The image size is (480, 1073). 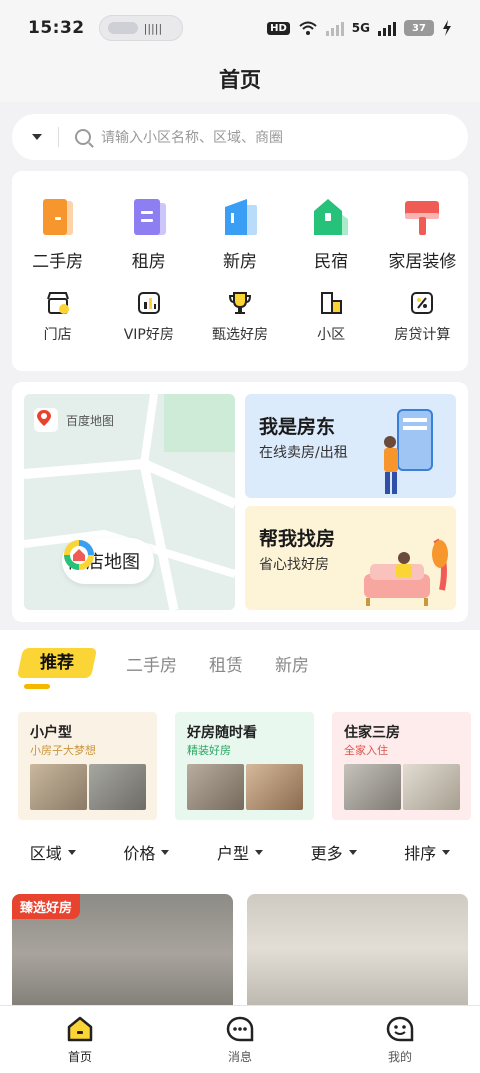 I want to click on tab-bar-label: 消息, so click(x=239, y=1057).